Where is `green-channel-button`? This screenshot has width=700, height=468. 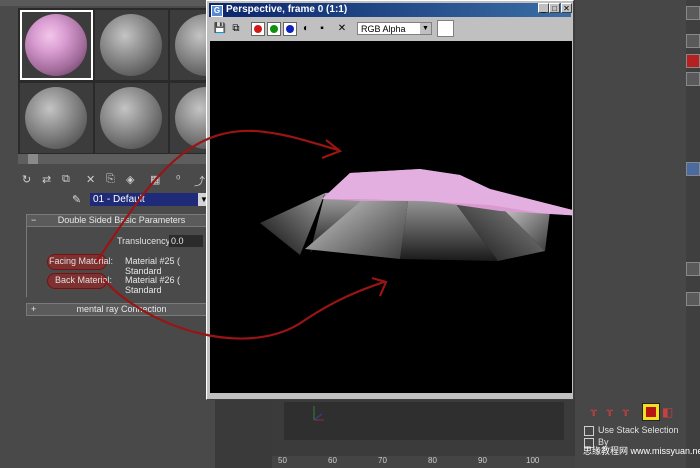
green-channel-button is located at coordinates (274, 29).